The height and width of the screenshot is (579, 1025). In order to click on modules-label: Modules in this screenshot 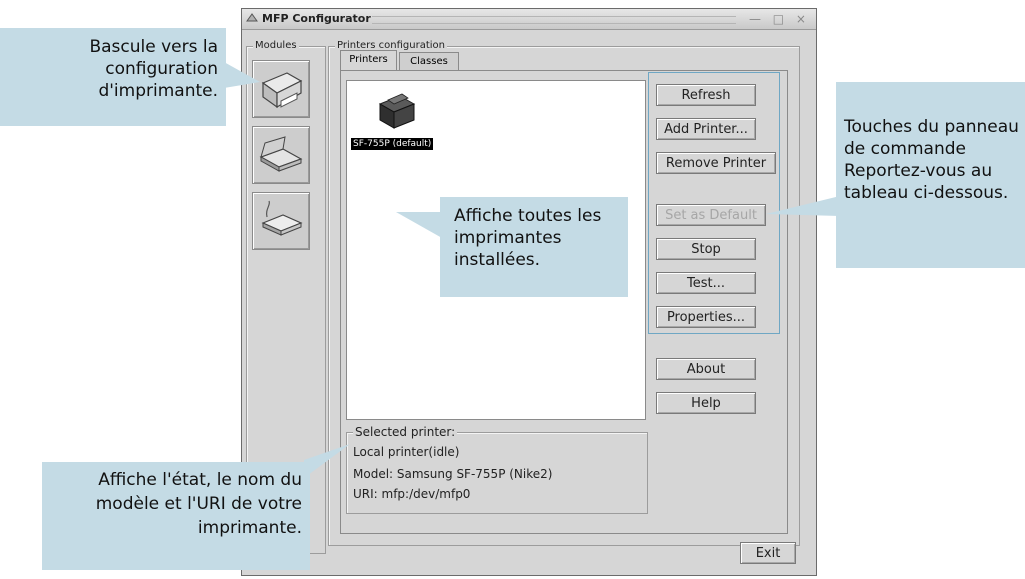, I will do `click(276, 45)`.